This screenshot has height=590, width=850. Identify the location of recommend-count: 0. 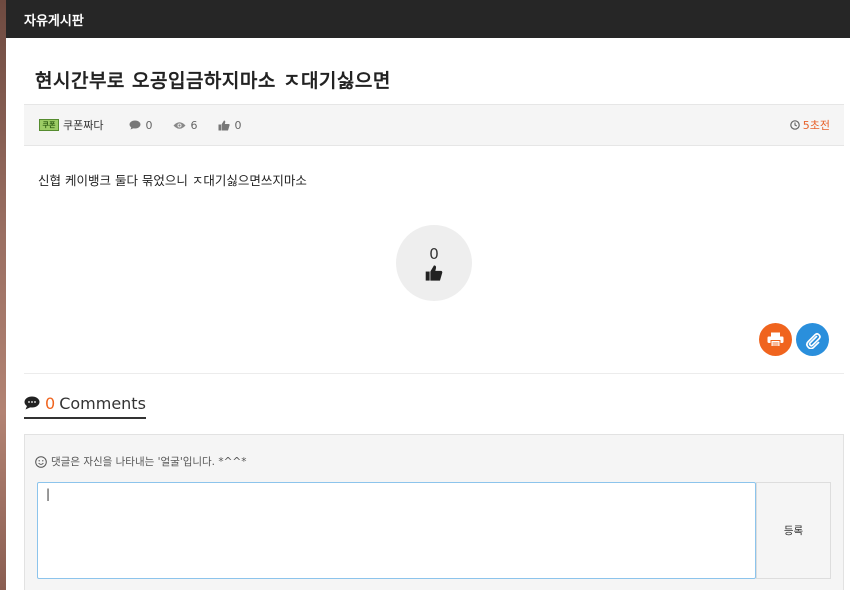
(434, 253).